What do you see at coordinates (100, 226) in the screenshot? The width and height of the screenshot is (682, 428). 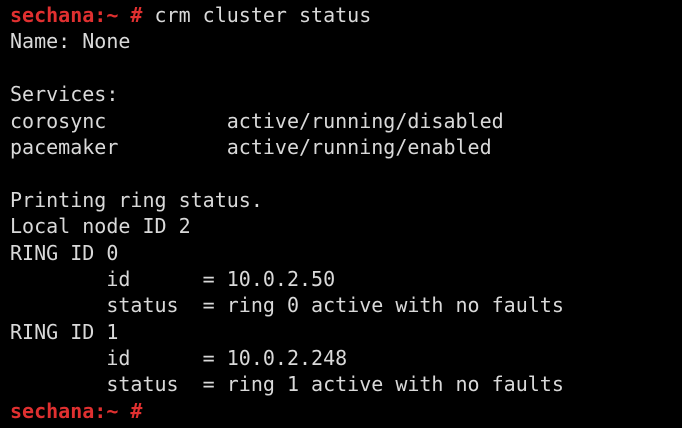 I see `output-line: Local node ID 2` at bounding box center [100, 226].